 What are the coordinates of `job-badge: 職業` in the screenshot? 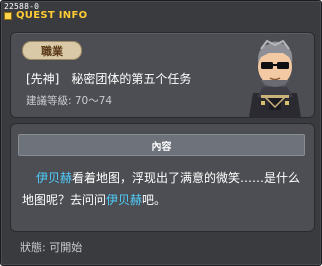 It's located at (52, 50).